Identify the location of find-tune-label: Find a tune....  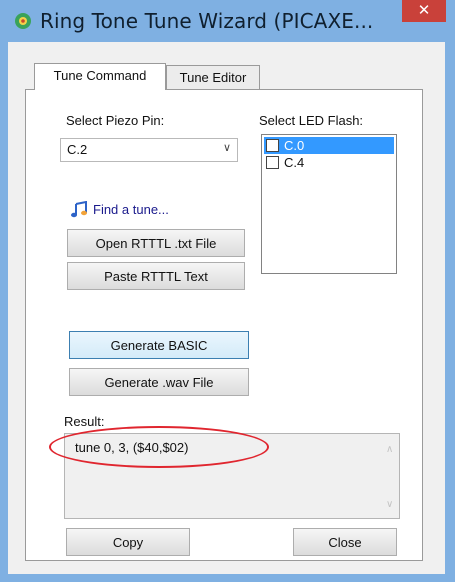
(131, 209).